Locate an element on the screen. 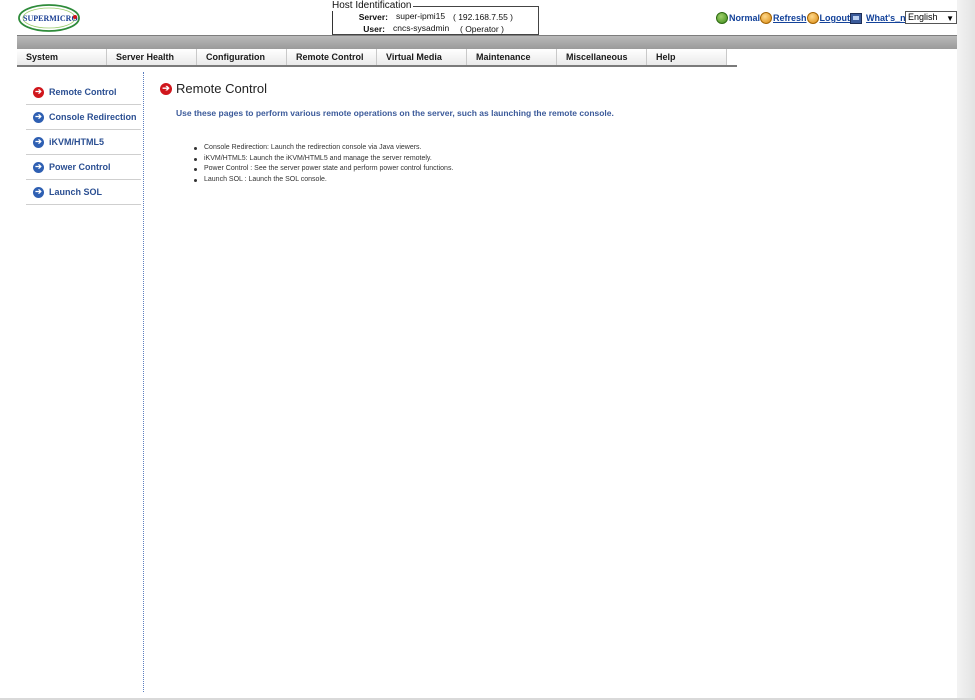 The width and height of the screenshot is (975, 700). sidebar-item-ikvm-html5: ➔ iKVM/HTML5 is located at coordinates (83, 142).